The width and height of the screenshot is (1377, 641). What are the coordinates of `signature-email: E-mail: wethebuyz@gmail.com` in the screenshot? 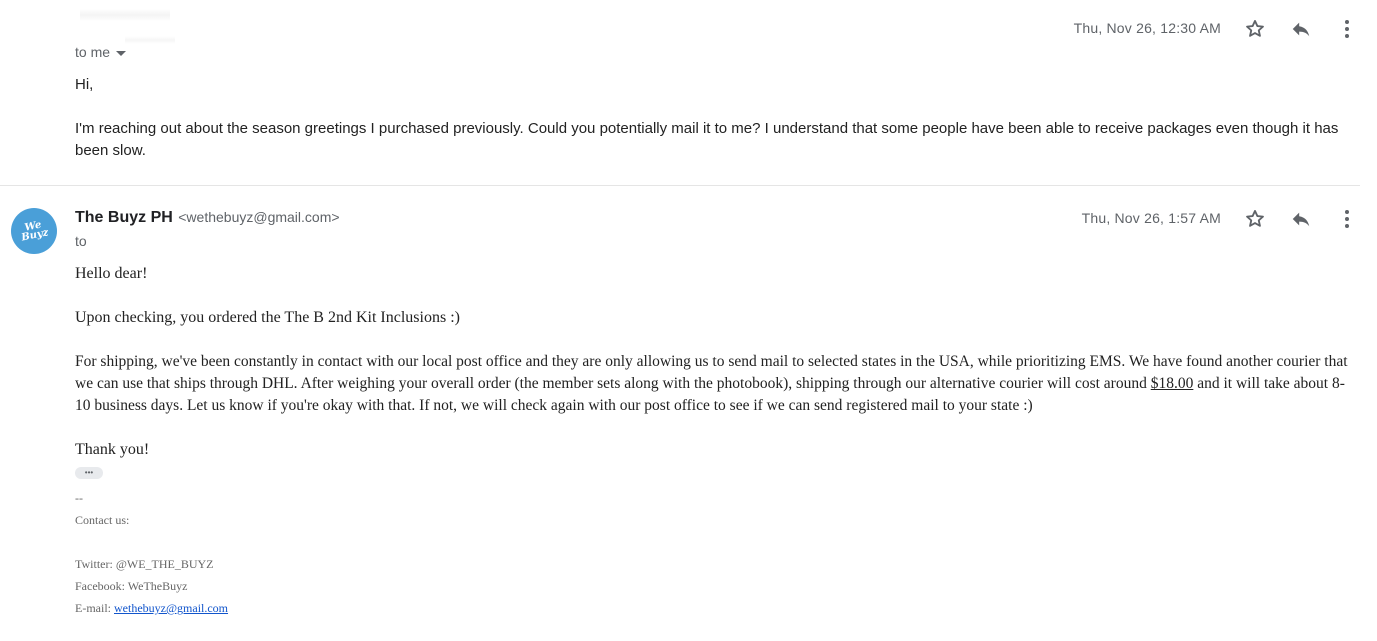 It's located at (151, 608).